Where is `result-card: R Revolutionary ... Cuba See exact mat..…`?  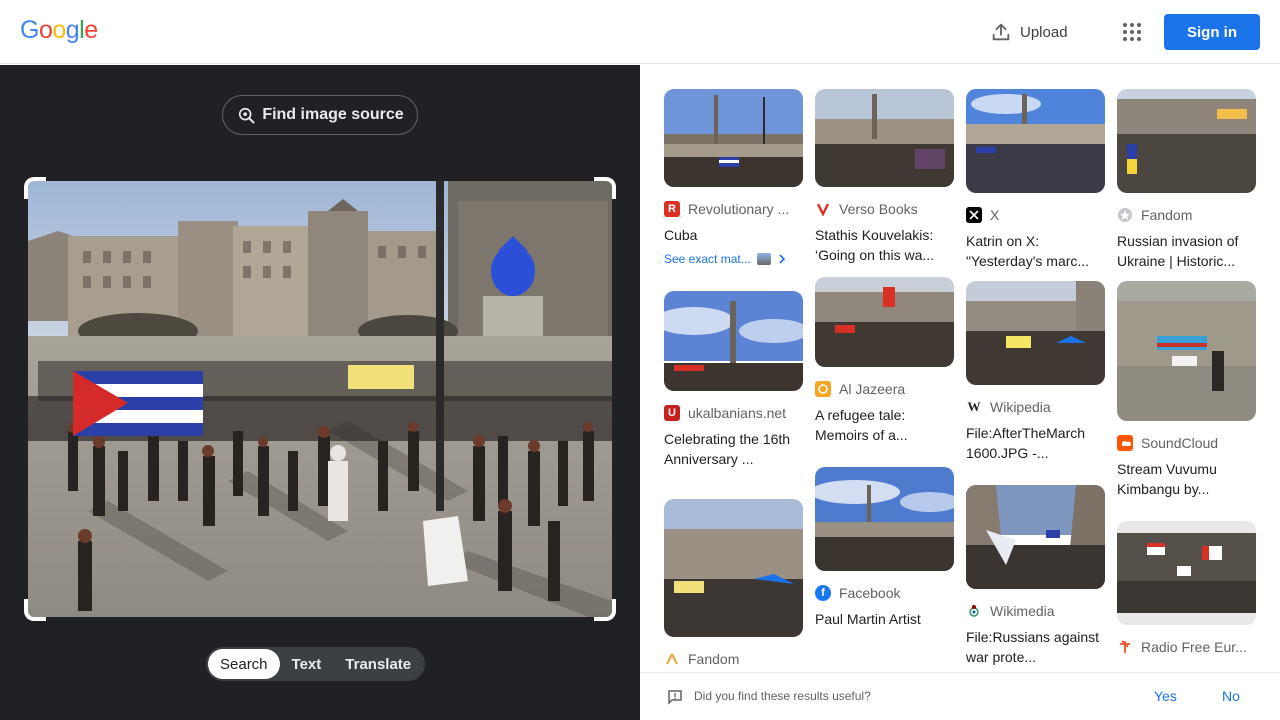 result-card: R Revolutionary ... Cuba See exact mat..… is located at coordinates (733, 178).